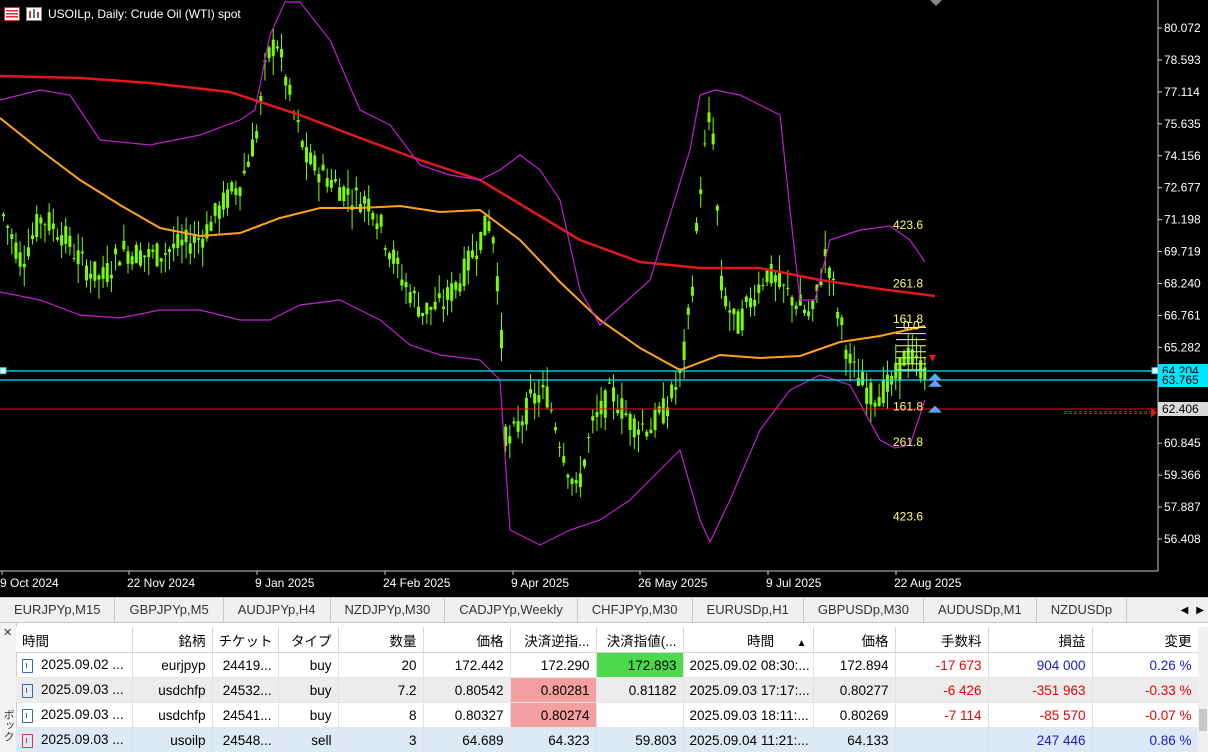  What do you see at coordinates (1182, 284) in the screenshot?
I see `price-tick-label: 68.240` at bounding box center [1182, 284].